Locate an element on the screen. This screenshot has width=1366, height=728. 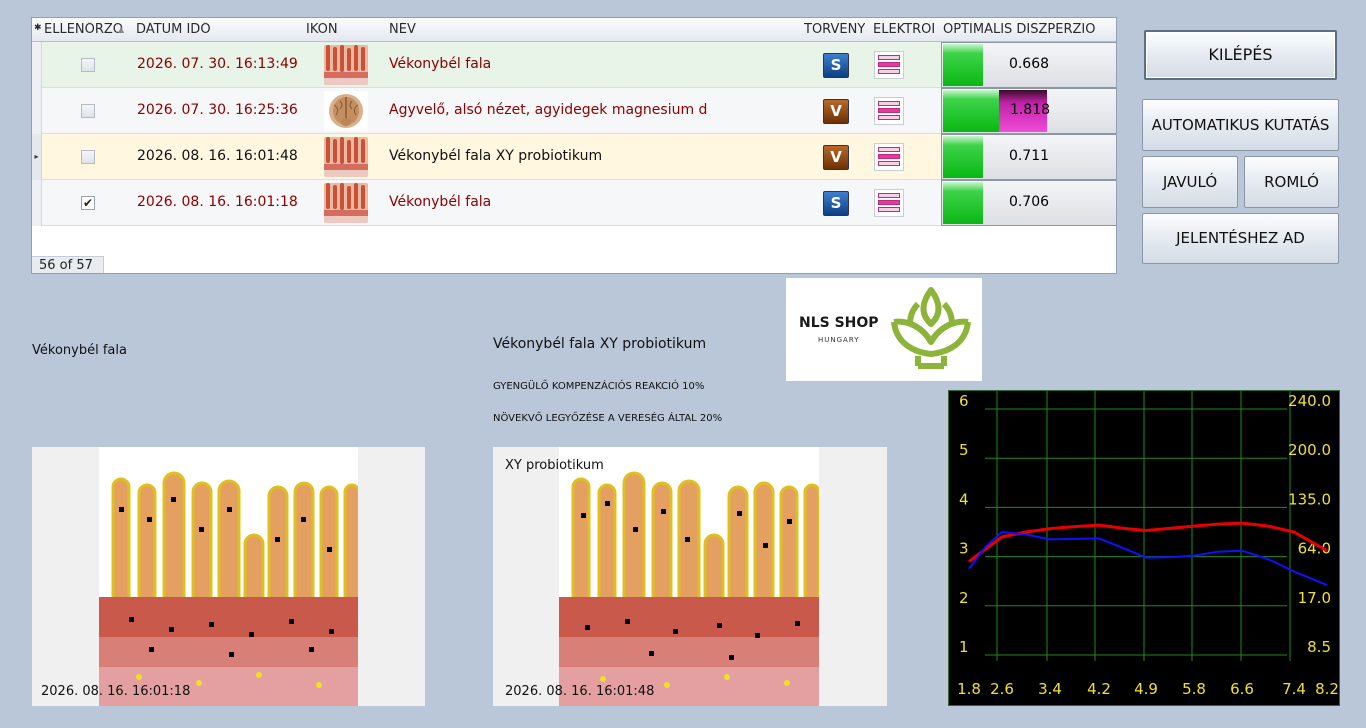
chart-y-right-tick: 200.0 is located at coordinates (1309, 450).